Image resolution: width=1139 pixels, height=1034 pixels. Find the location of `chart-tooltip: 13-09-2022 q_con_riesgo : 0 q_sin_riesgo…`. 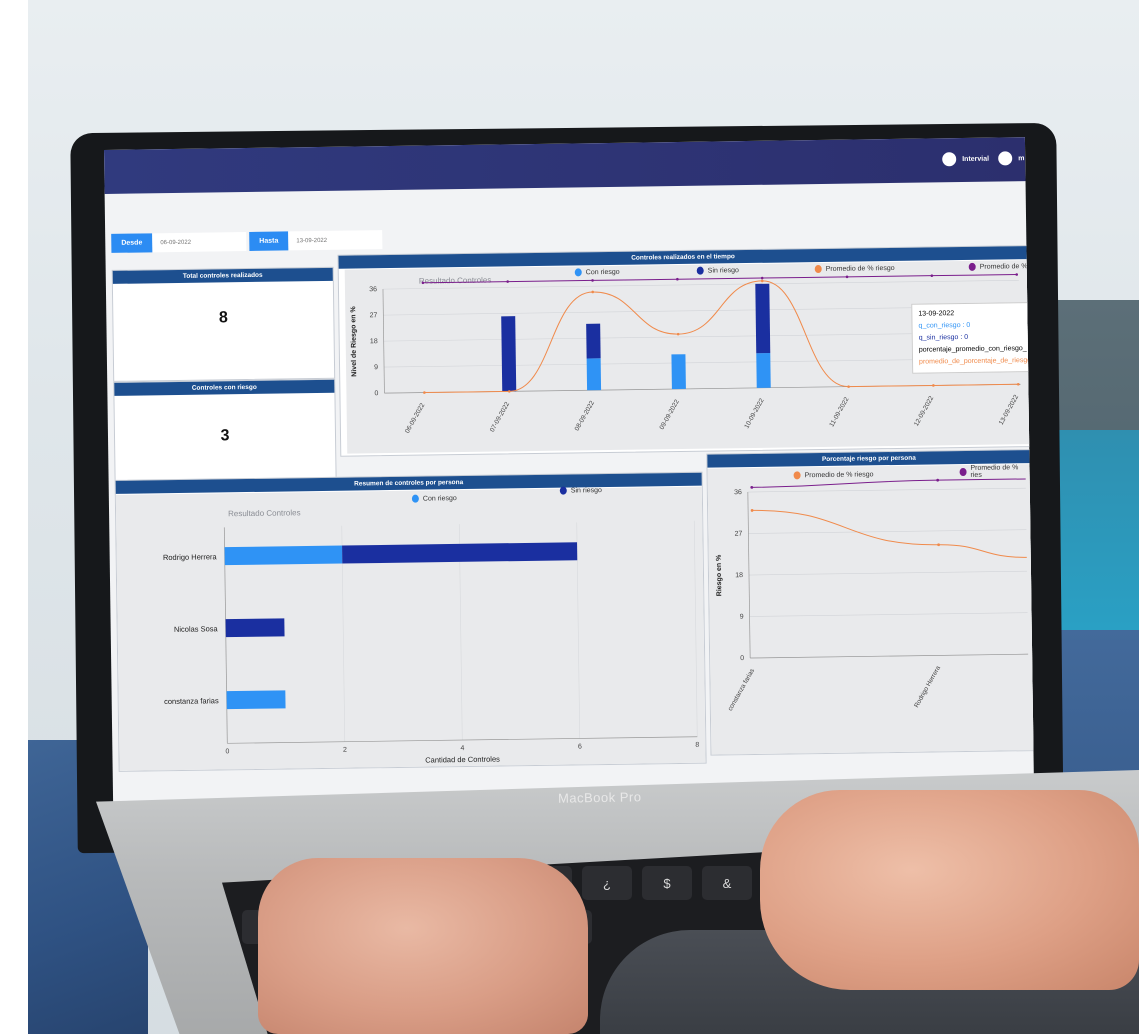

chart-tooltip: 13-09-2022 q_con_riesgo : 0 q_sin_riesgo… is located at coordinates (973, 337).